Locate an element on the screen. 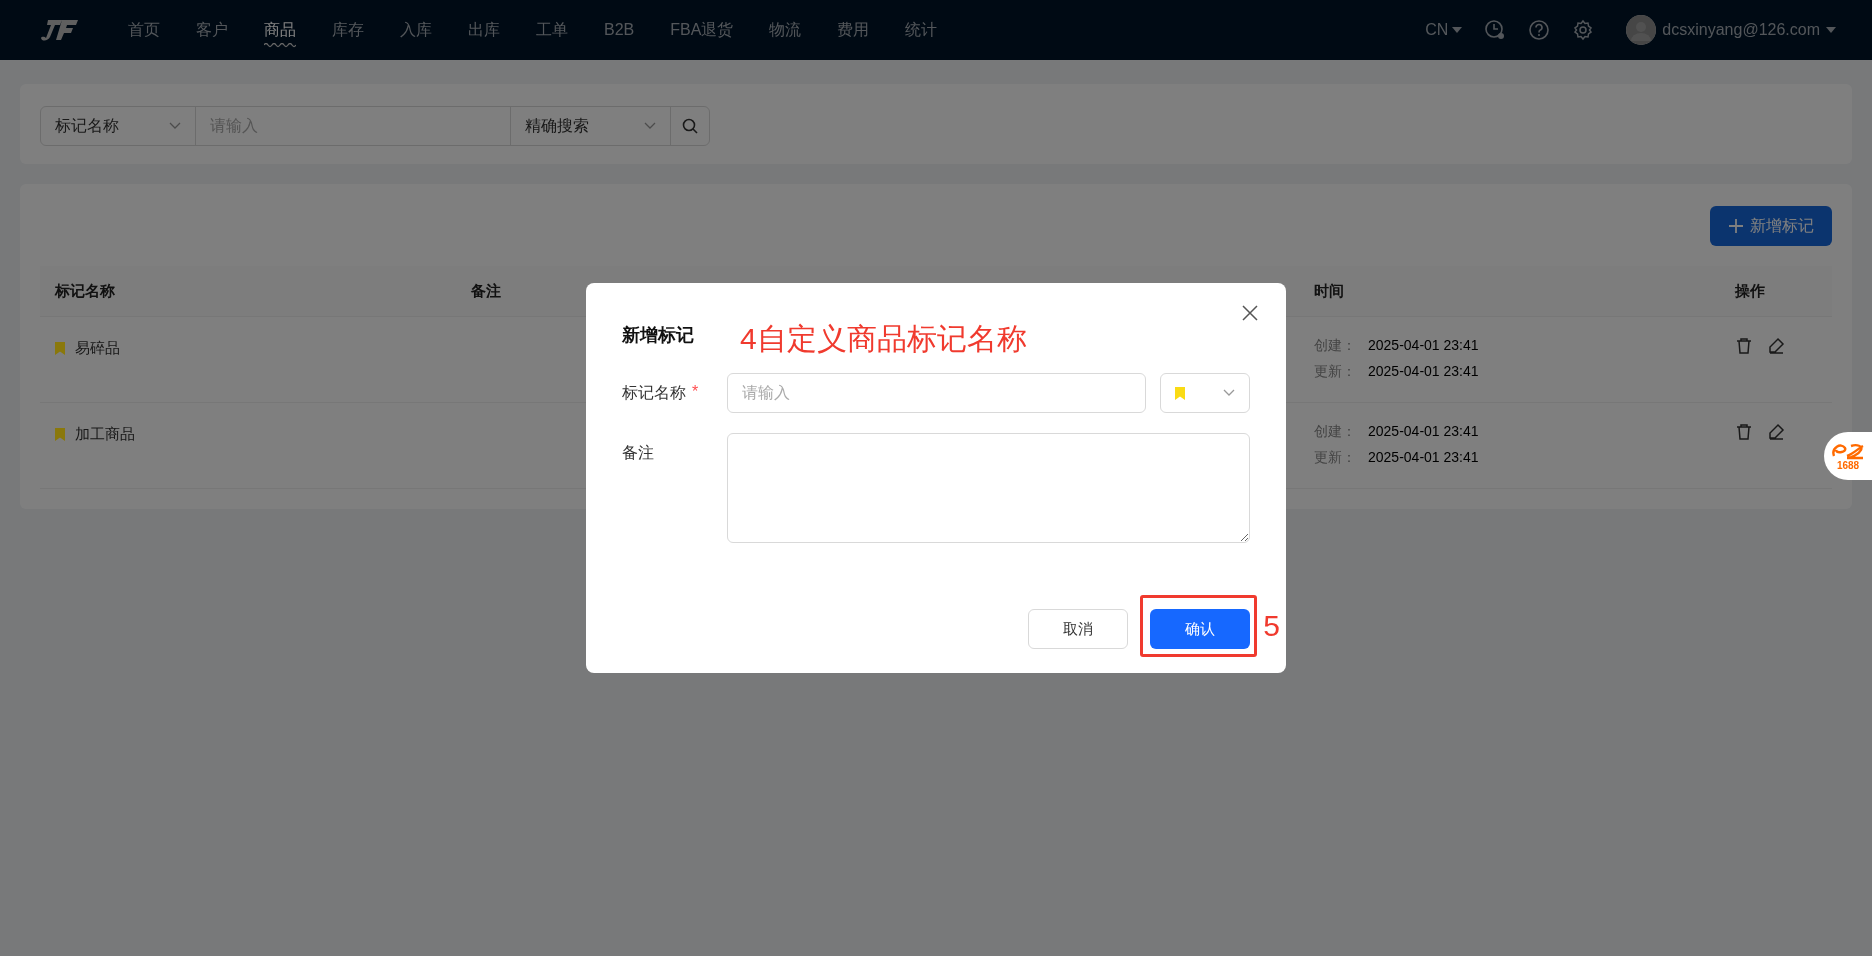 The image size is (1872, 956). nav-item: 出库 is located at coordinates (484, 30).